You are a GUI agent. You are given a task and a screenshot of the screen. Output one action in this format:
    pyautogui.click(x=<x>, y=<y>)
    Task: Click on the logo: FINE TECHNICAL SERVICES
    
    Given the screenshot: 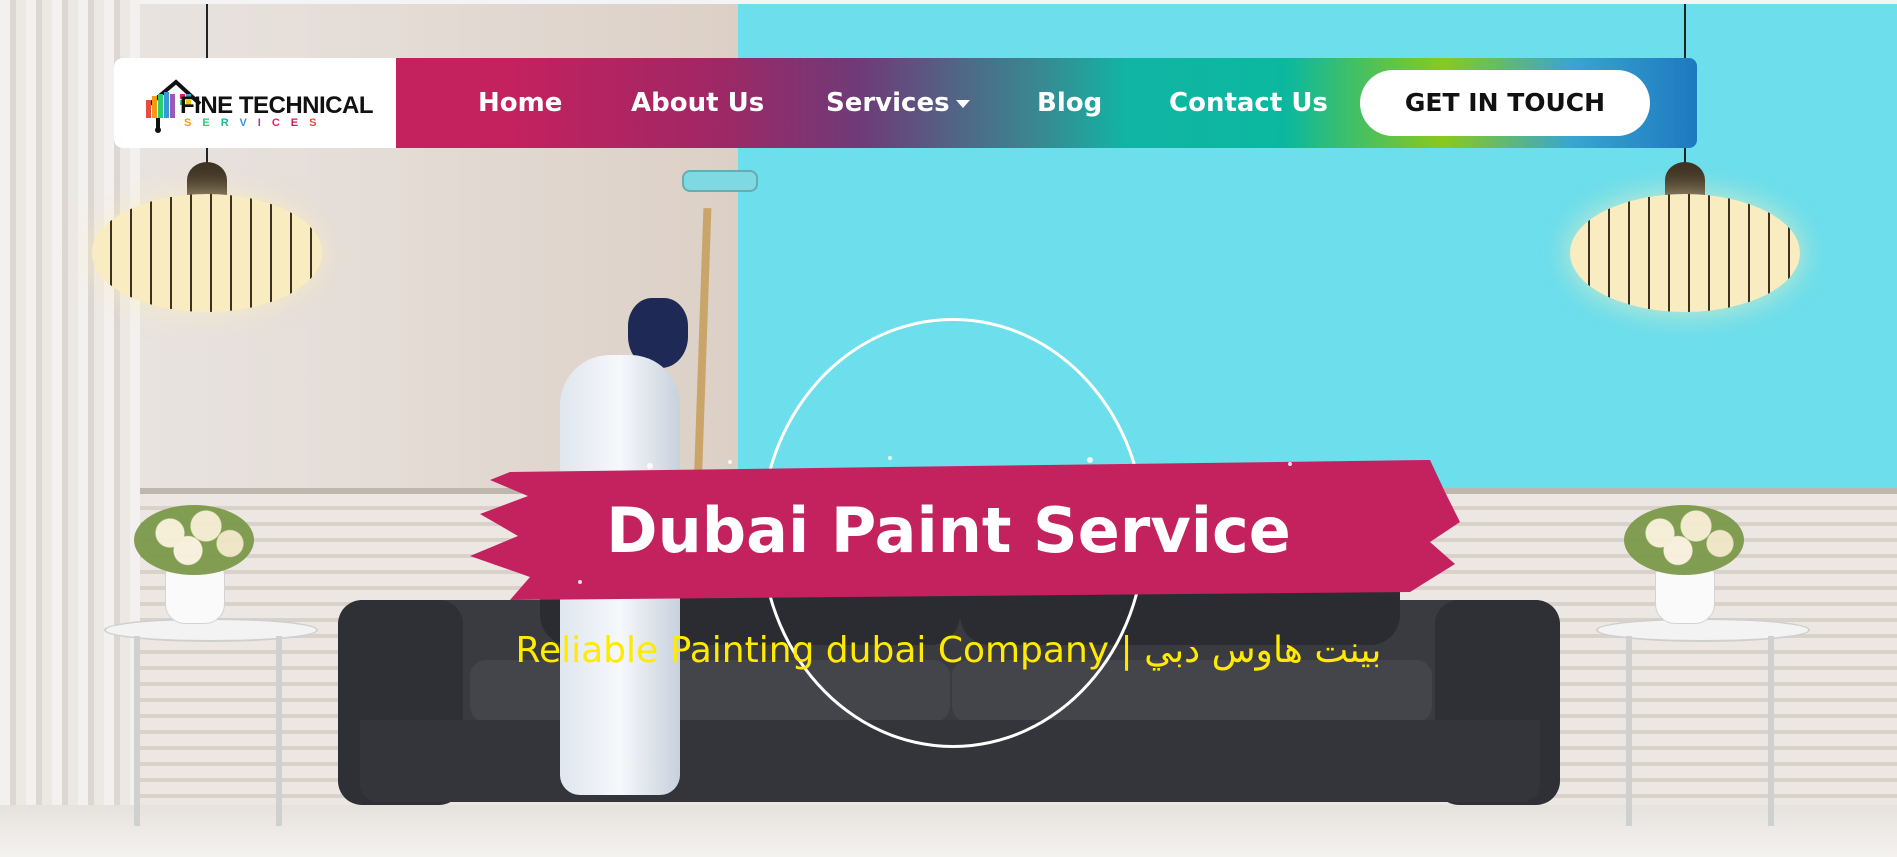 What is the action you would take?
    pyautogui.click(x=255, y=103)
    